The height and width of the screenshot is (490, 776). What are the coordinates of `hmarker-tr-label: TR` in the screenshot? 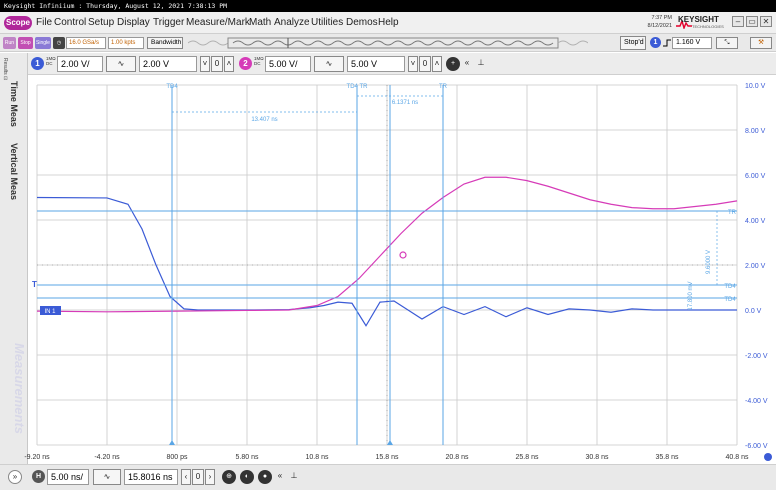 It's located at (732, 213).